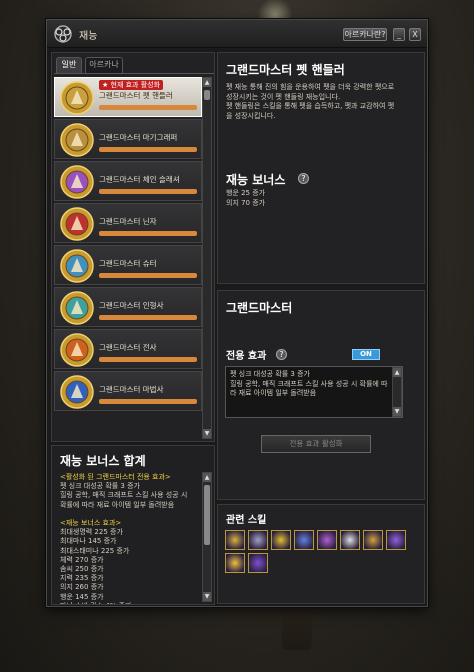  Describe the element at coordinates (77, 98) in the screenshot. I see `pet-handler-icon` at that location.